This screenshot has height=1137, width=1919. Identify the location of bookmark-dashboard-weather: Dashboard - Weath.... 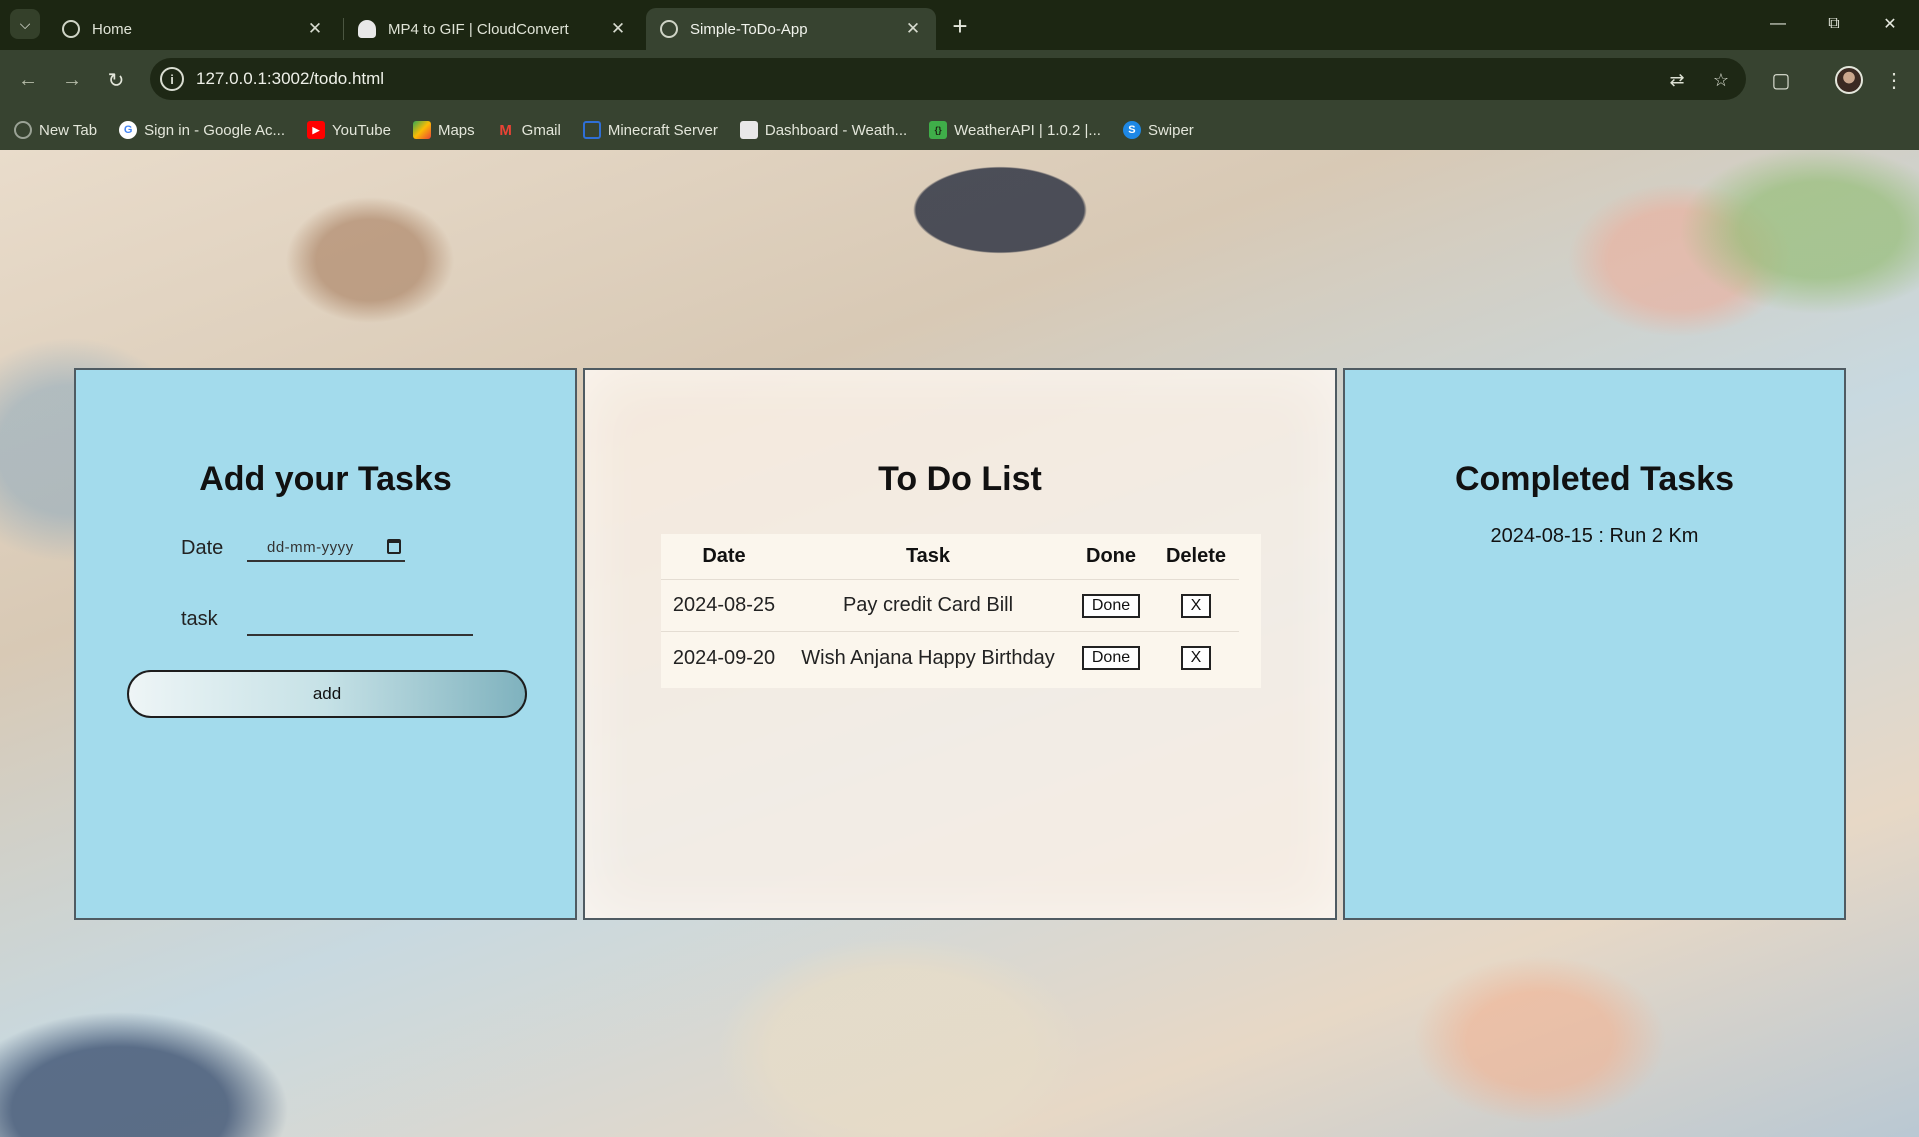
(823, 130).